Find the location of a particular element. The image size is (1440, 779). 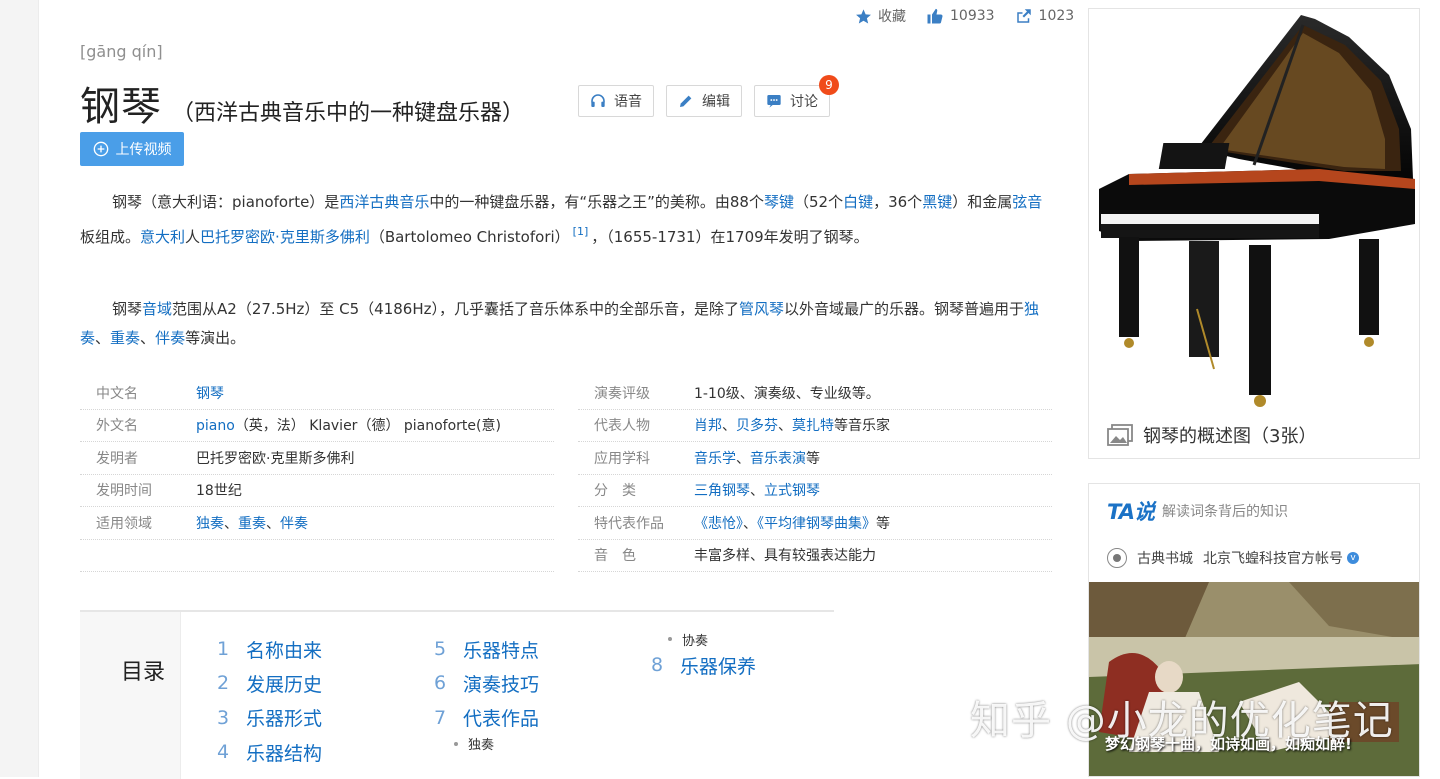

info-value: 《悲怆》、《平均律钢琴曲集》等 is located at coordinates (792, 523).